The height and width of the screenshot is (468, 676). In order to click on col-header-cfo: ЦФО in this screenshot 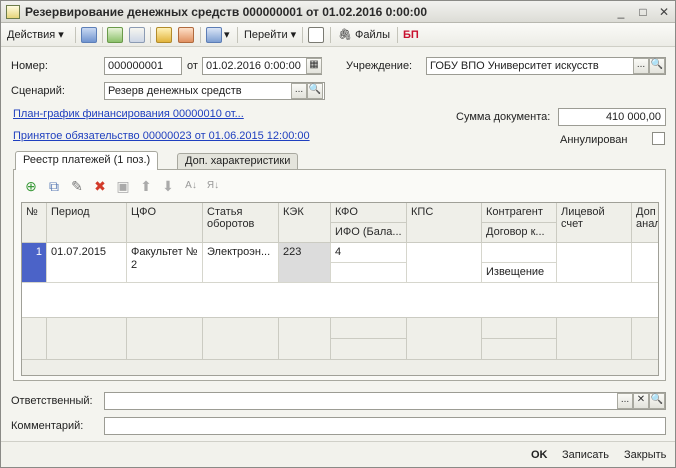, I will do `click(165, 223)`.